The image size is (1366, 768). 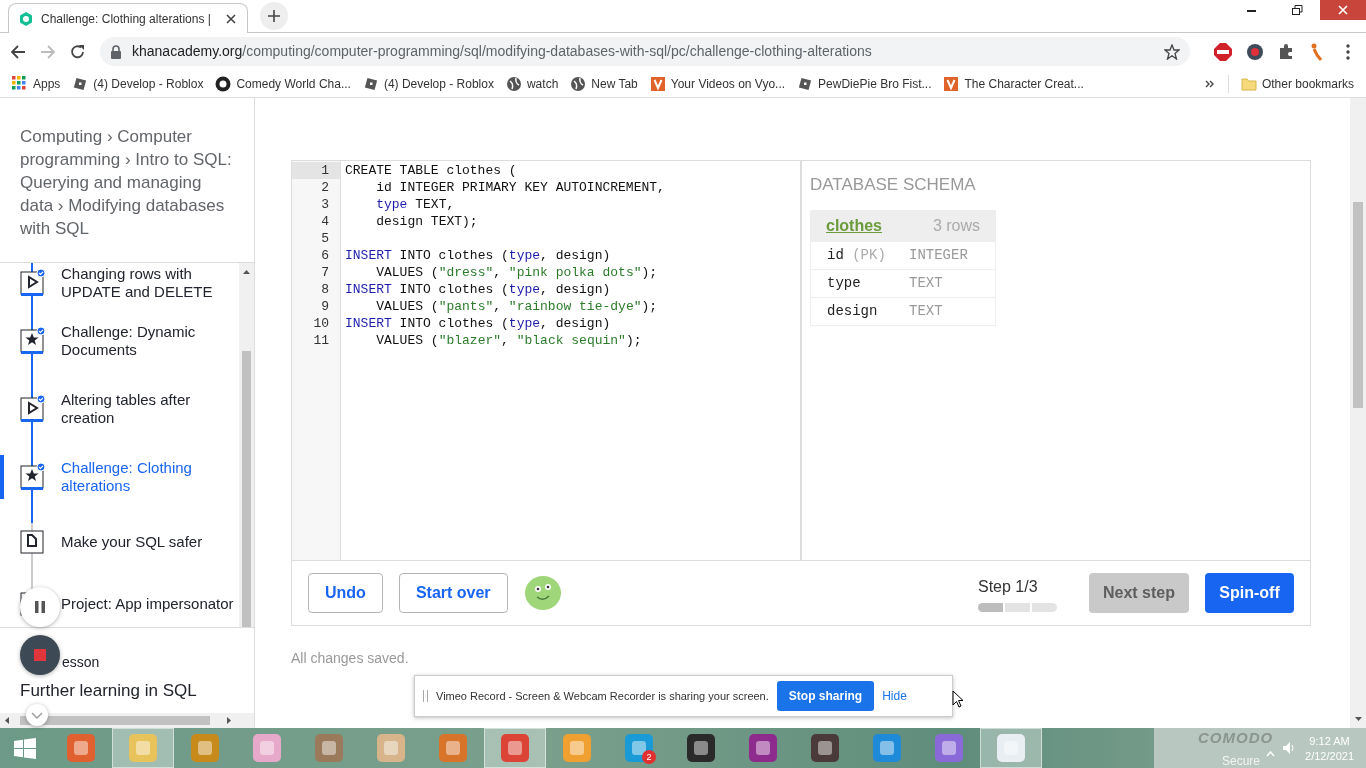 What do you see at coordinates (325, 255) in the screenshot?
I see `line-number: 6` at bounding box center [325, 255].